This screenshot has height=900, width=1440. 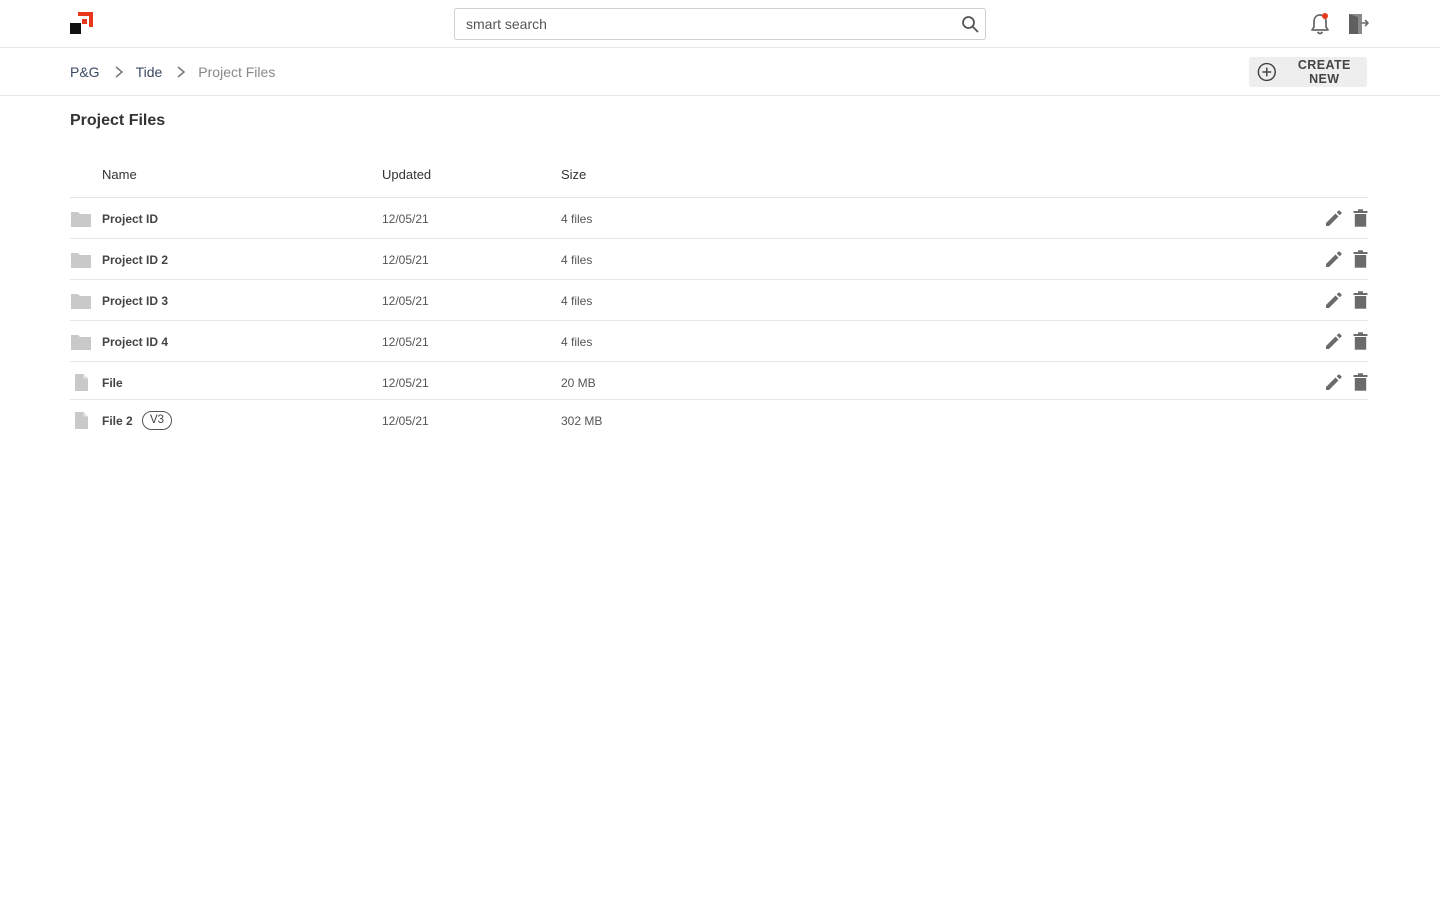 What do you see at coordinates (700, 24) in the screenshot?
I see `search-input` at bounding box center [700, 24].